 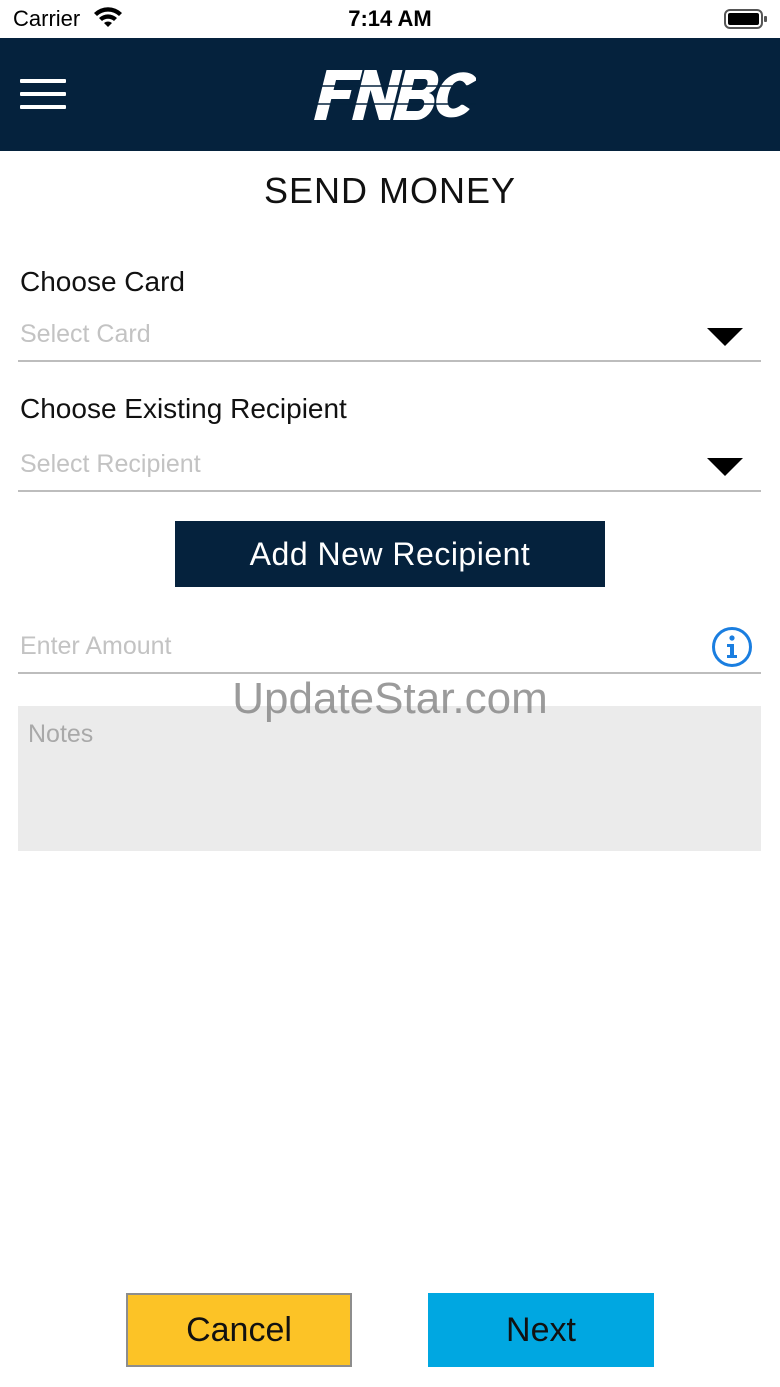 What do you see at coordinates (390, 554) in the screenshot?
I see `add-new-recipient-button: Add New Recipient` at bounding box center [390, 554].